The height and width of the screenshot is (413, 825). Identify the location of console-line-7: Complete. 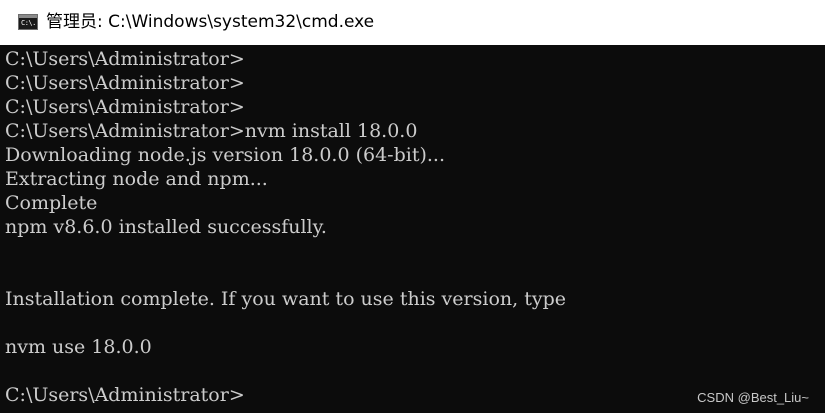
(51, 203).